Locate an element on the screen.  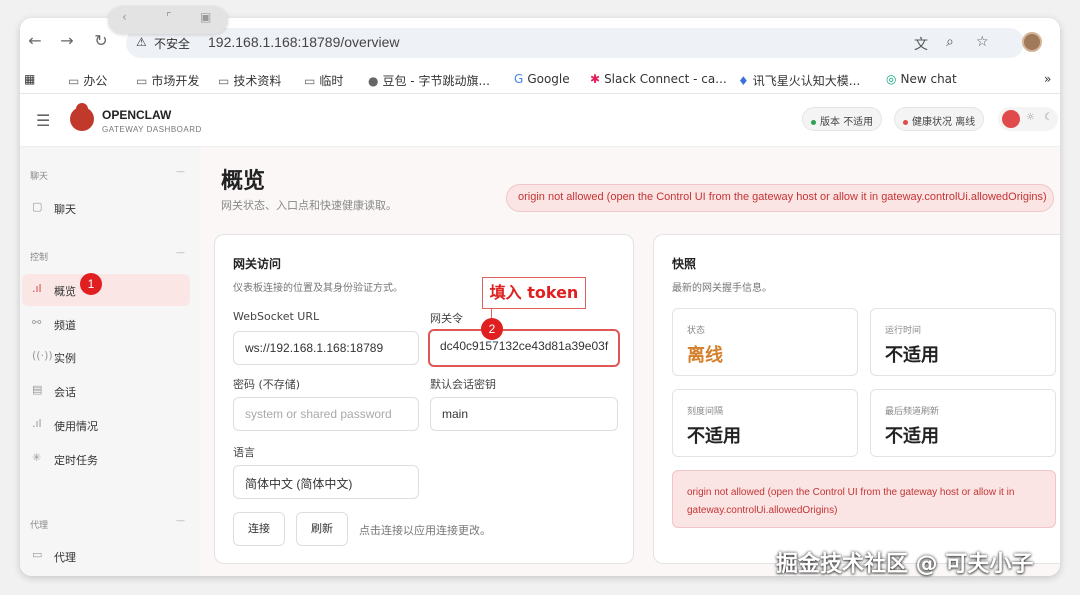
warning-icon: ⚠ is located at coordinates (141, 42).